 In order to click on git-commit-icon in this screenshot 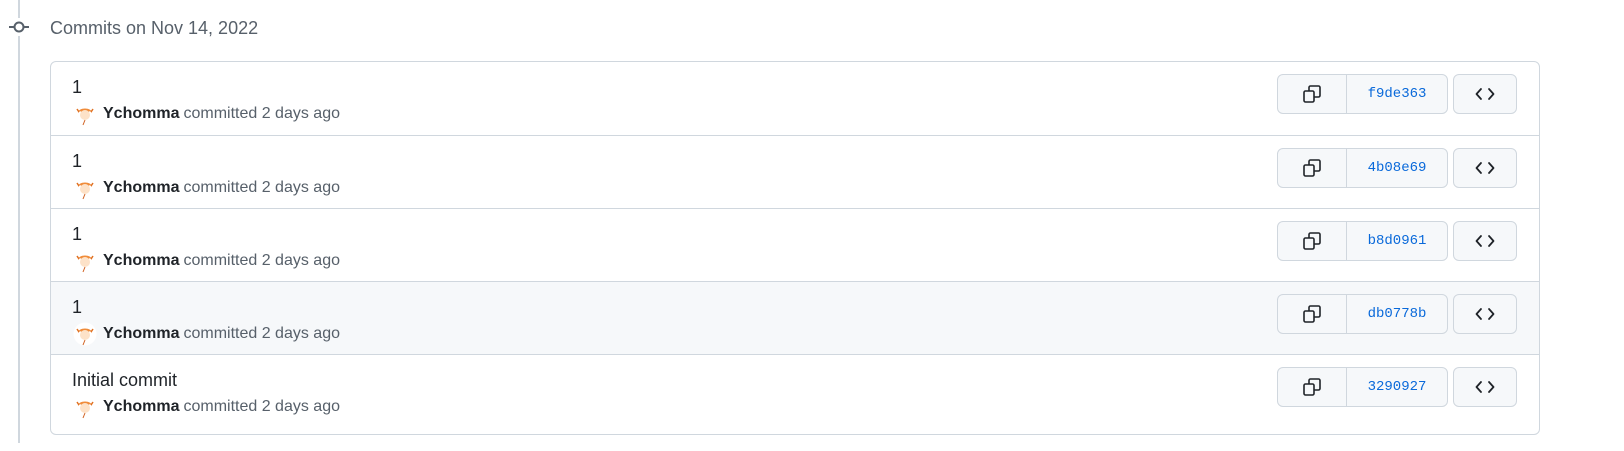, I will do `click(19, 27)`.